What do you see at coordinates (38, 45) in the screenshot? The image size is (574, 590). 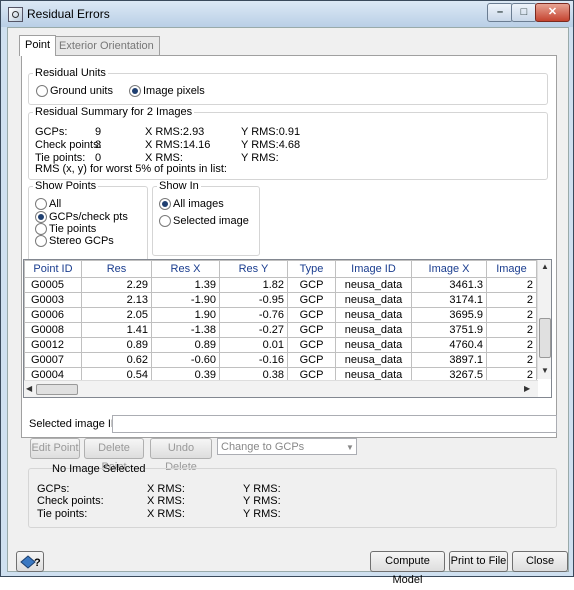 I see `tab-point: Point` at bounding box center [38, 45].